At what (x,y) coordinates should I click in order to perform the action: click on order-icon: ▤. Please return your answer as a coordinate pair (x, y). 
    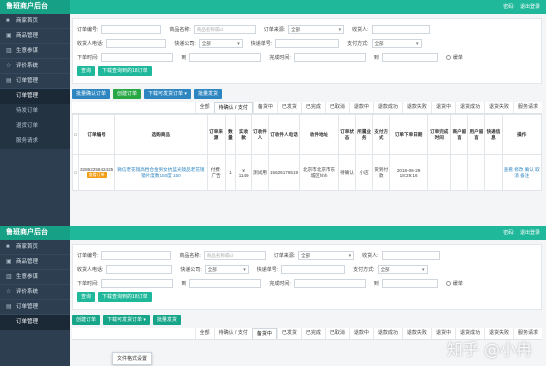
    Looking at the image, I should click on (9, 81).